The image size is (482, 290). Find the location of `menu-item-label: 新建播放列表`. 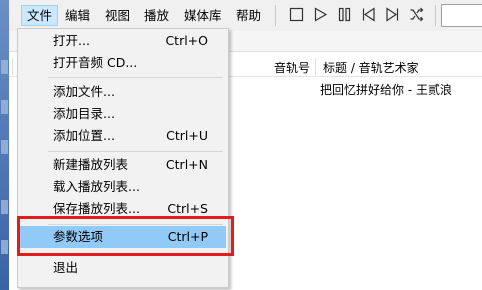

menu-item-label: 新建播放列表 is located at coordinates (91, 164).